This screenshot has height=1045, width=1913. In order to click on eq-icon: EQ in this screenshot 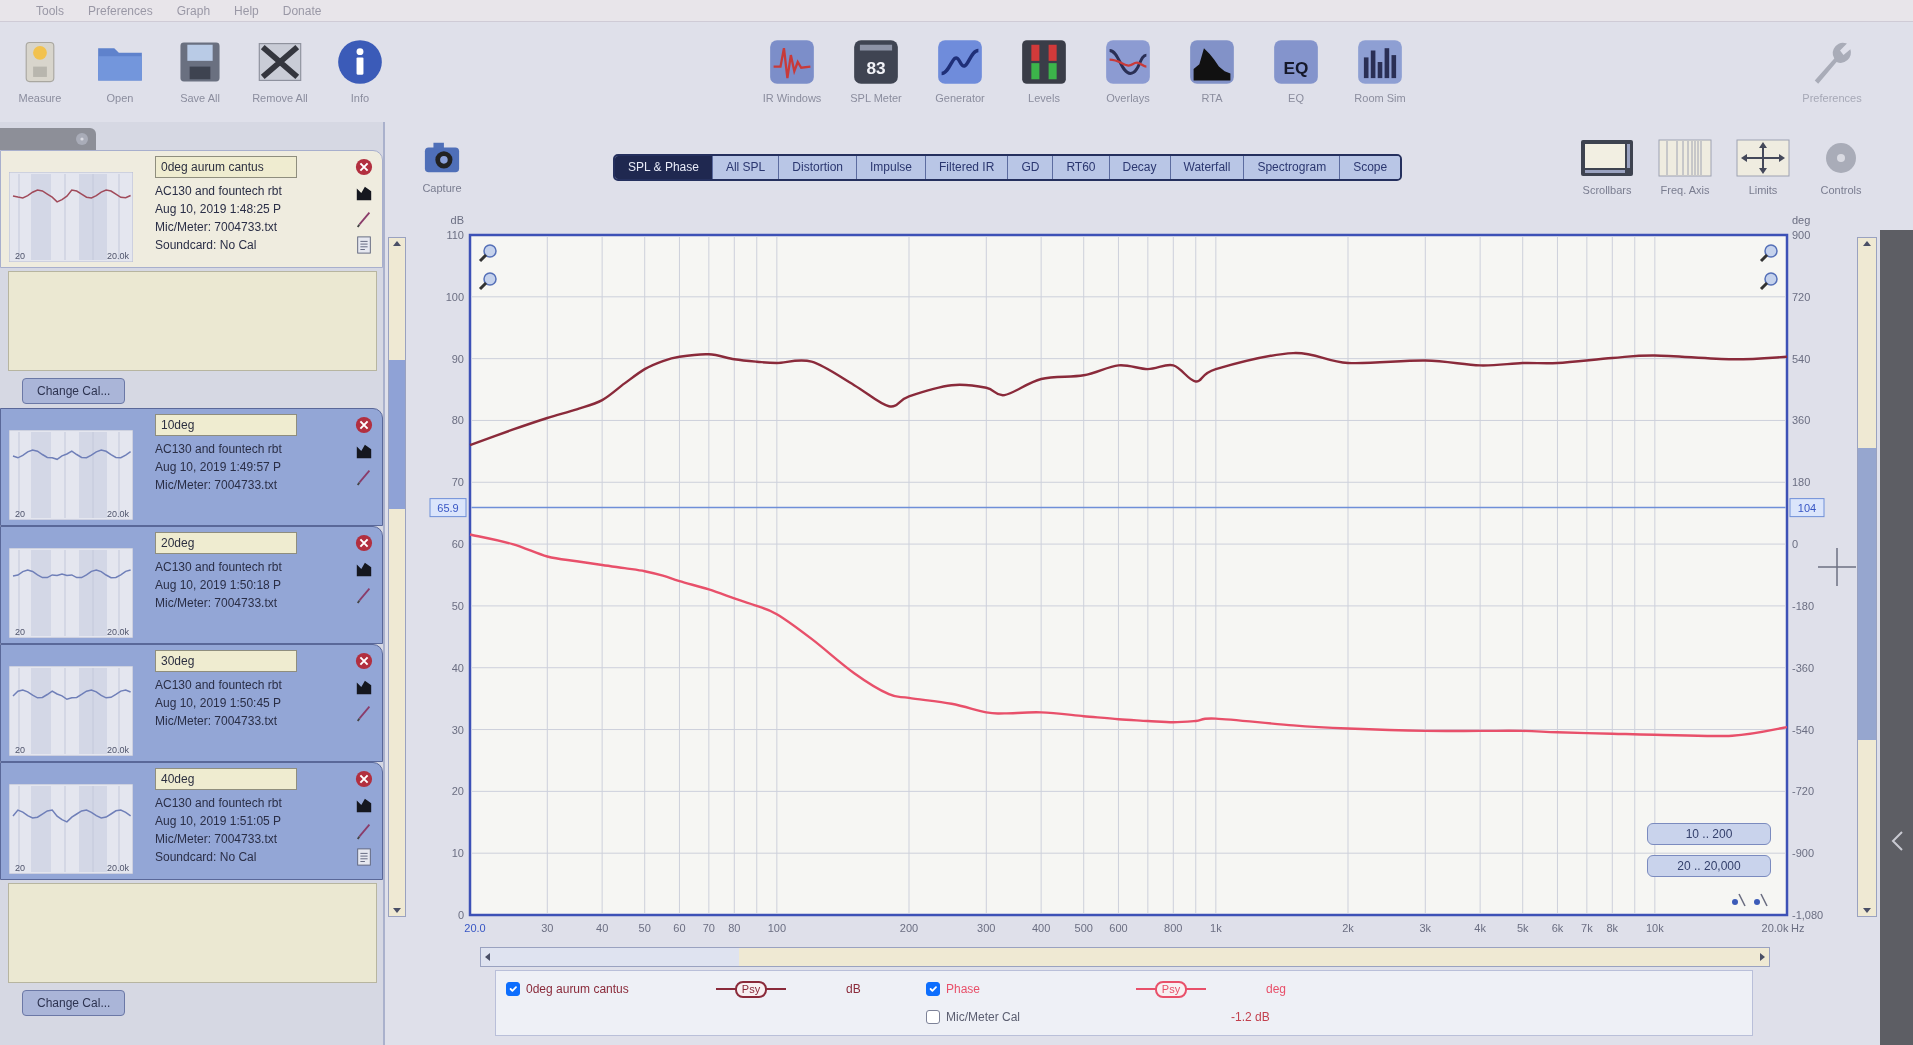, I will do `click(1296, 62)`.